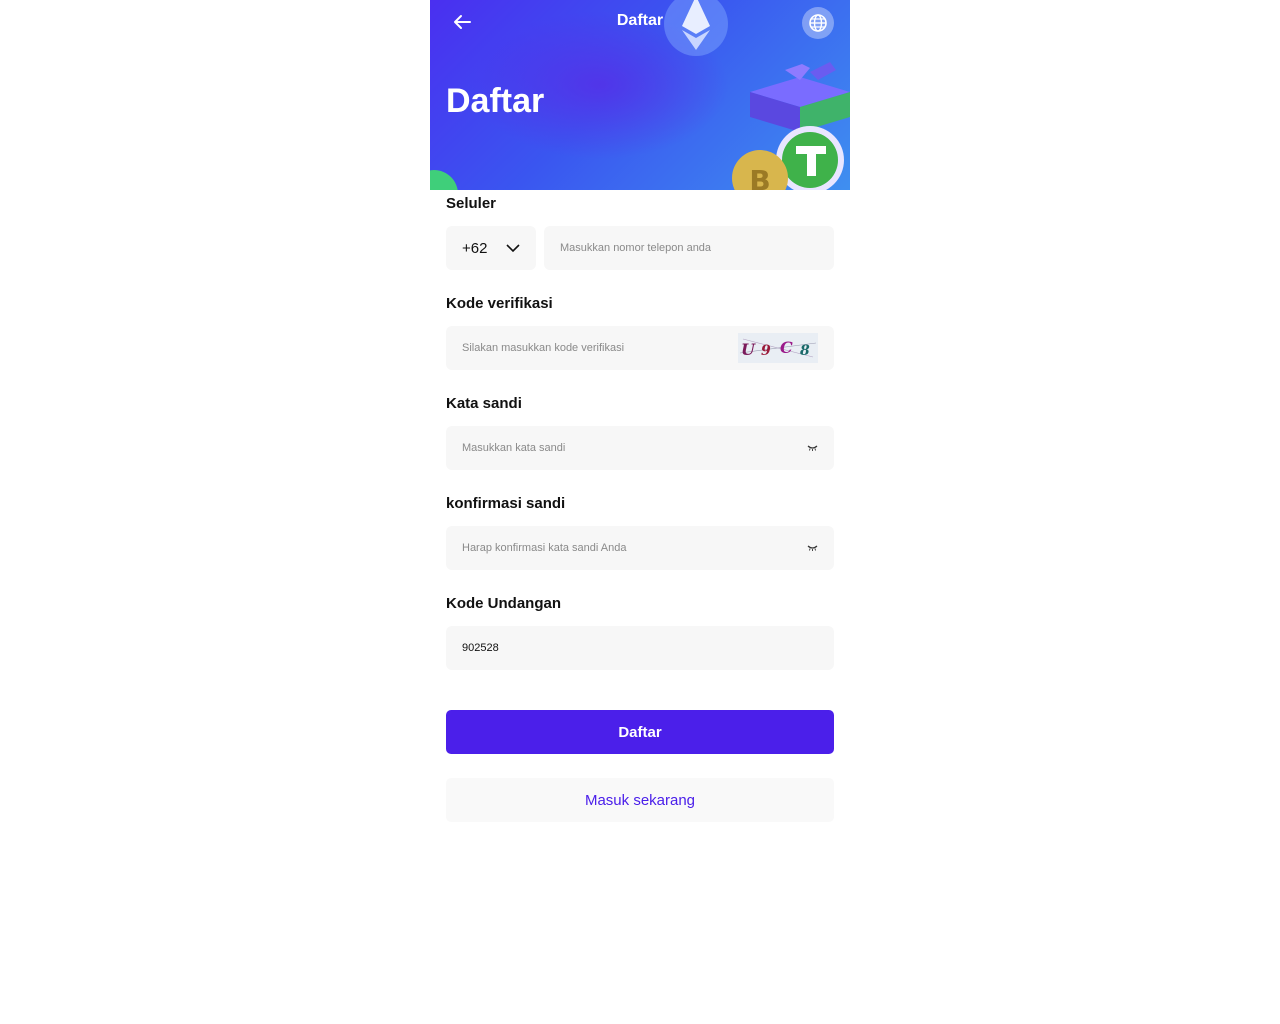 Image resolution: width=1280 pixels, height=1024 pixels. Describe the element at coordinates (471, 203) in the screenshot. I see `phone-label: Seluler` at that location.